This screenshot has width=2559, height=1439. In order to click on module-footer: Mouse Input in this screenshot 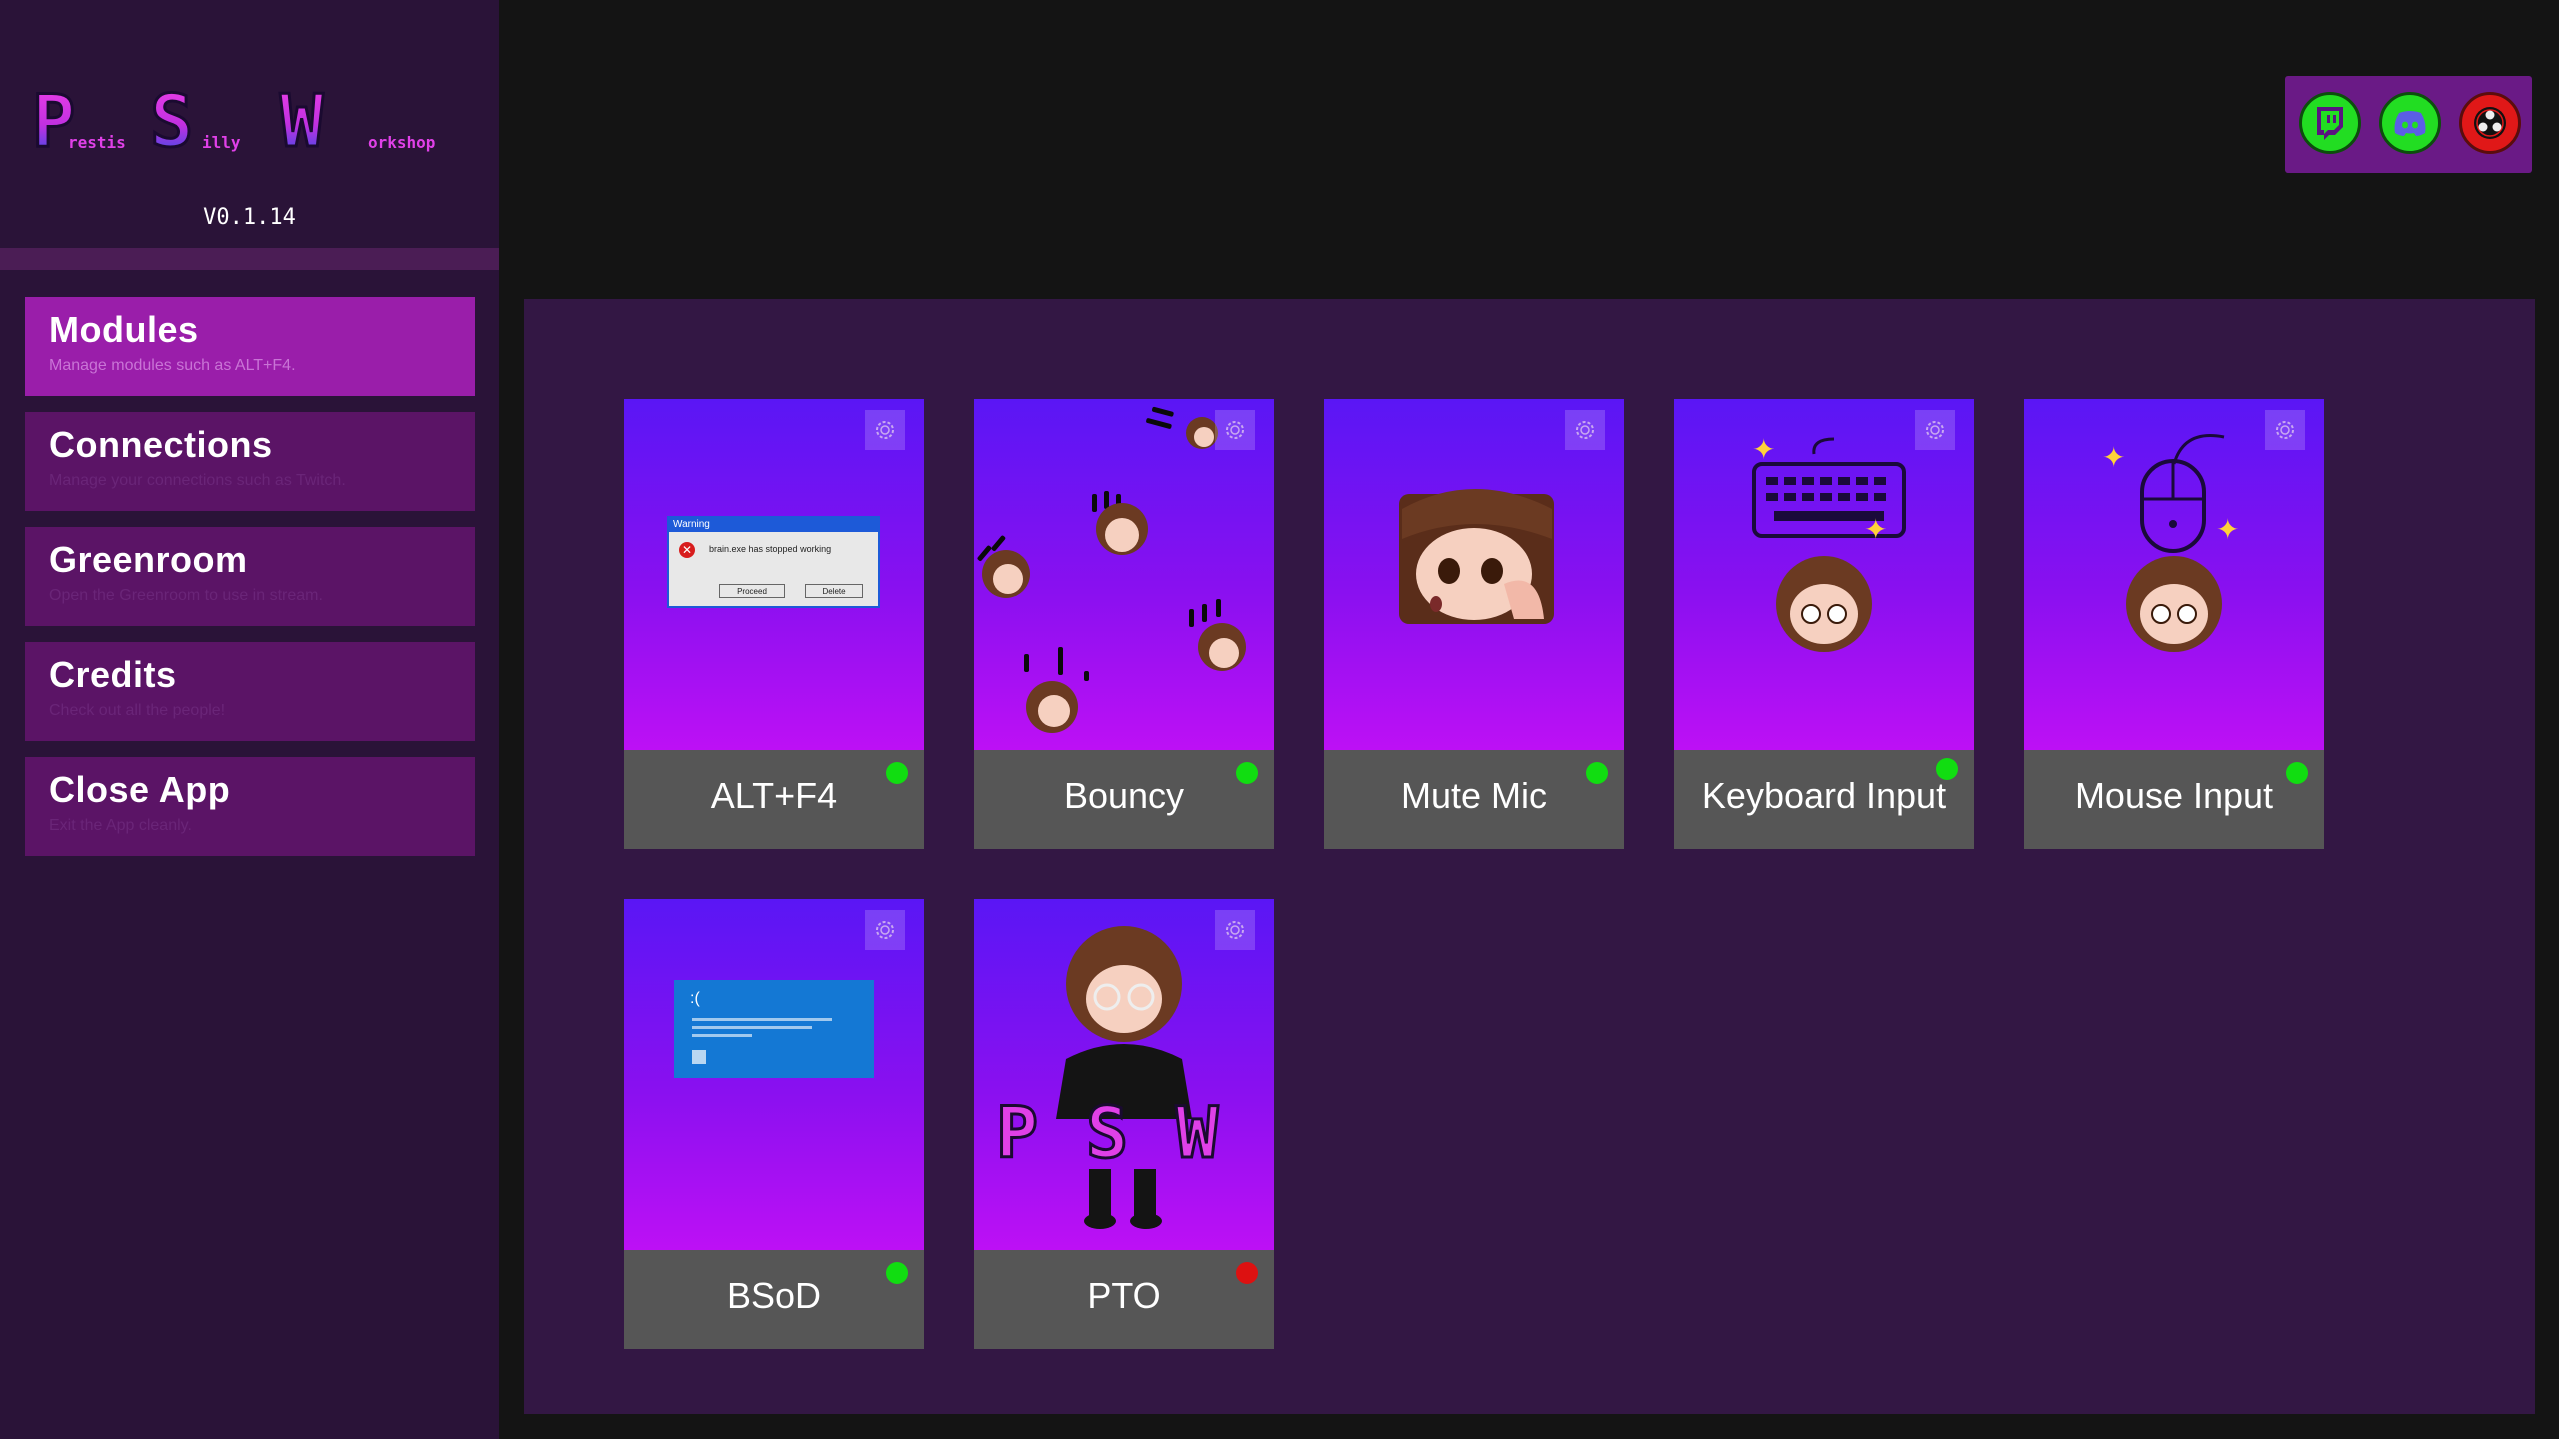, I will do `click(2174, 799)`.